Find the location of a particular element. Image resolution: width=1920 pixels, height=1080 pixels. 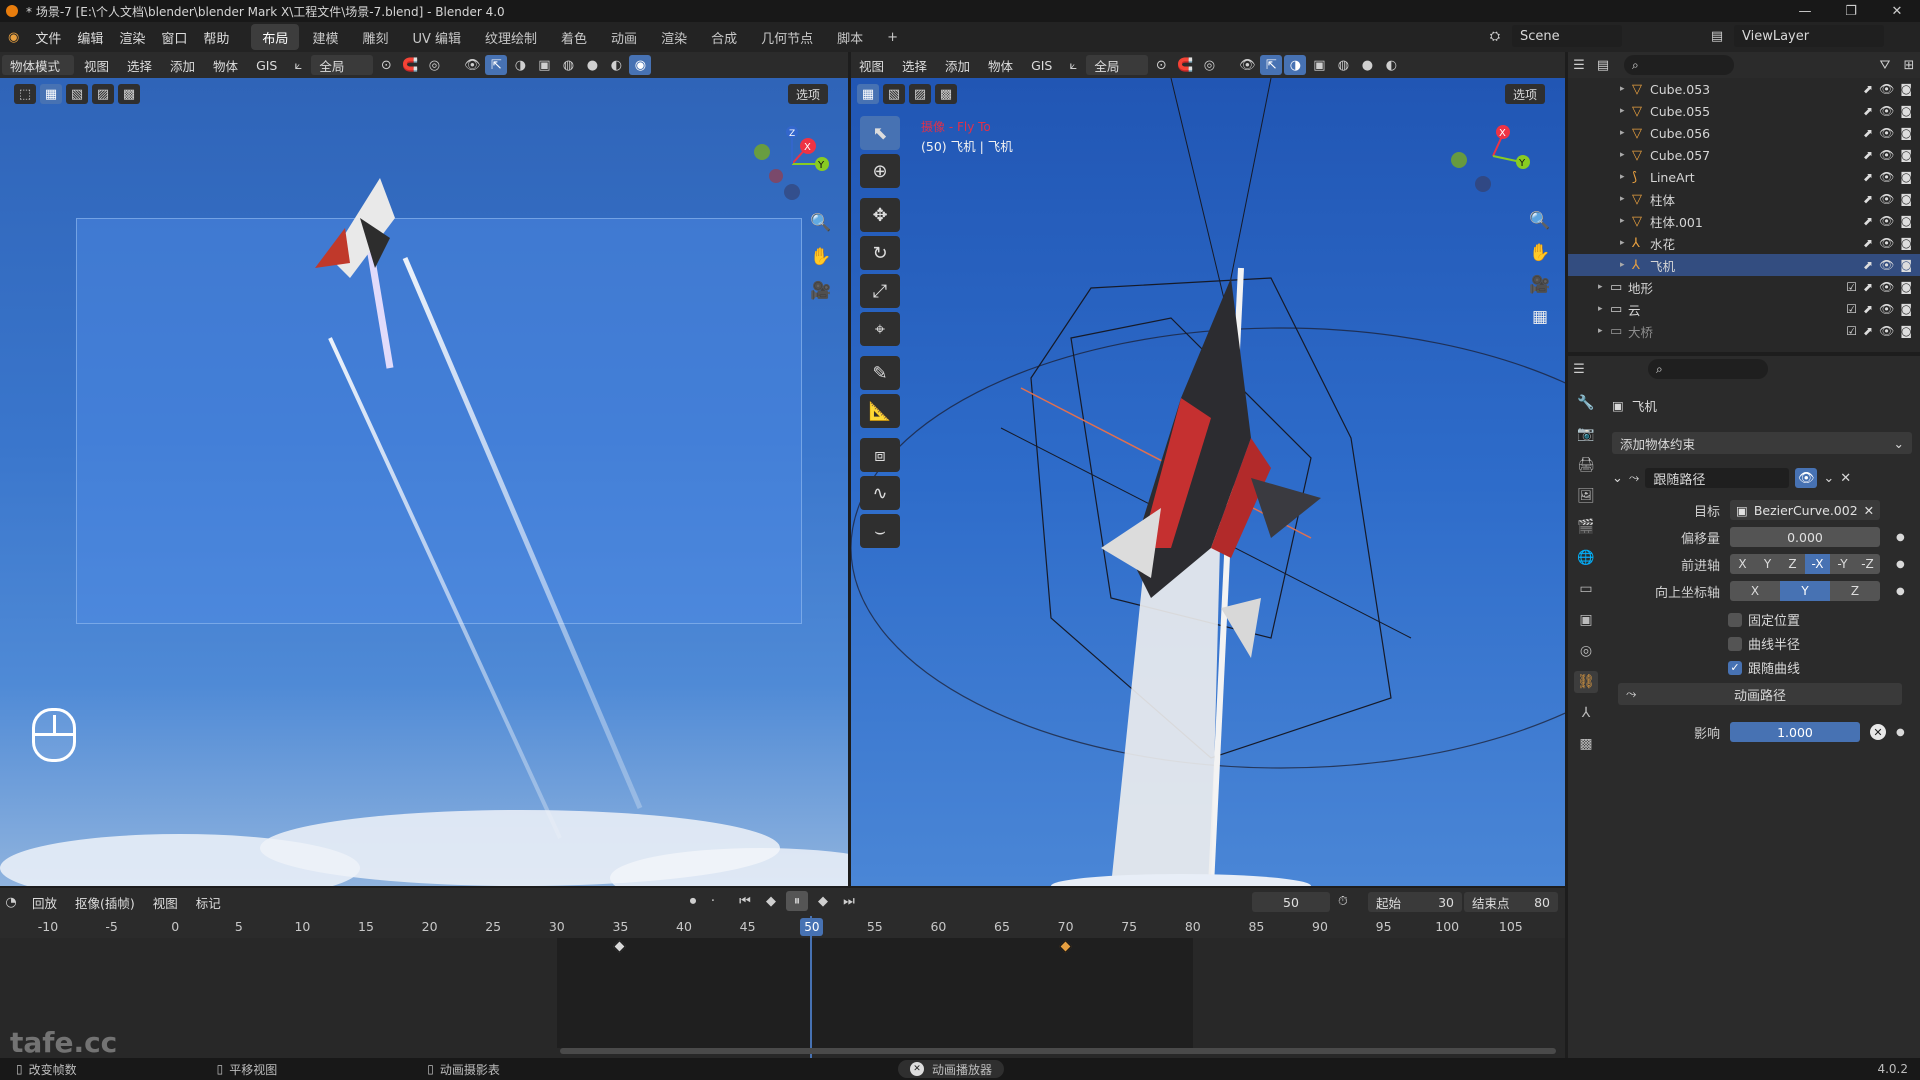

outliner-row-selected: ▸ ⅄ 飞机 ⬈ 👁 ◙ is located at coordinates (1744, 265).